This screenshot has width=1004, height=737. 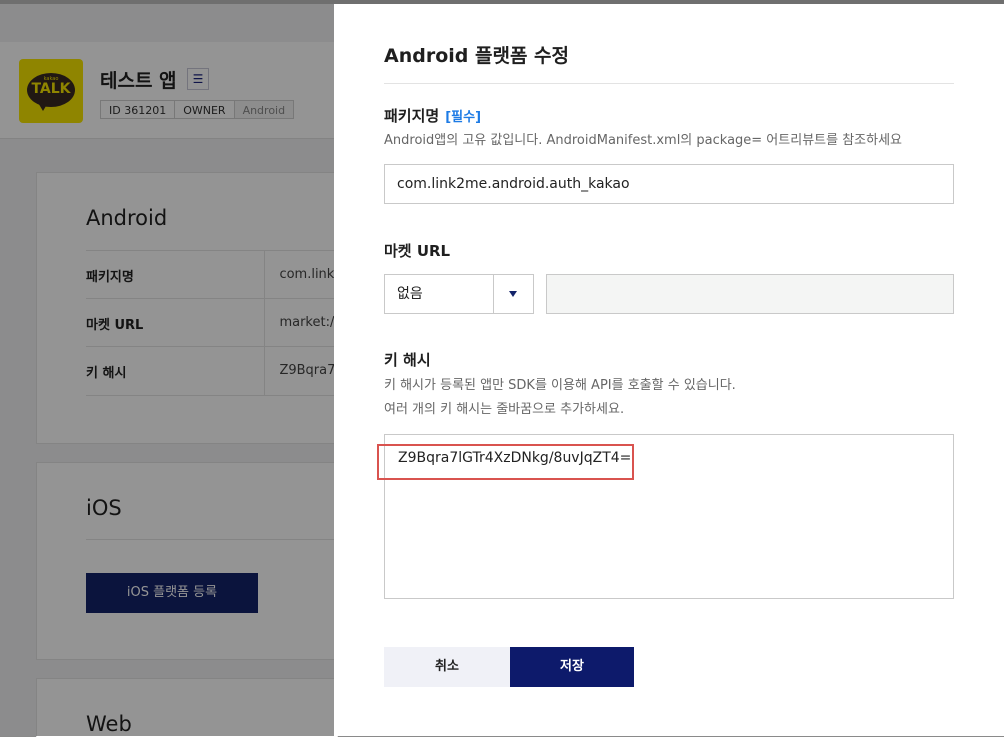 I want to click on market-url-label: 마켓 URL, so click(x=417, y=251).